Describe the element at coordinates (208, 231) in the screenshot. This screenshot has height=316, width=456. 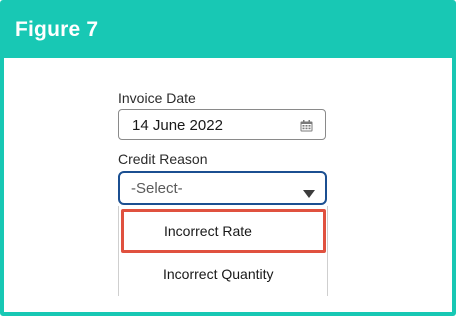
I see `option-label: Incorrect Rate` at that location.